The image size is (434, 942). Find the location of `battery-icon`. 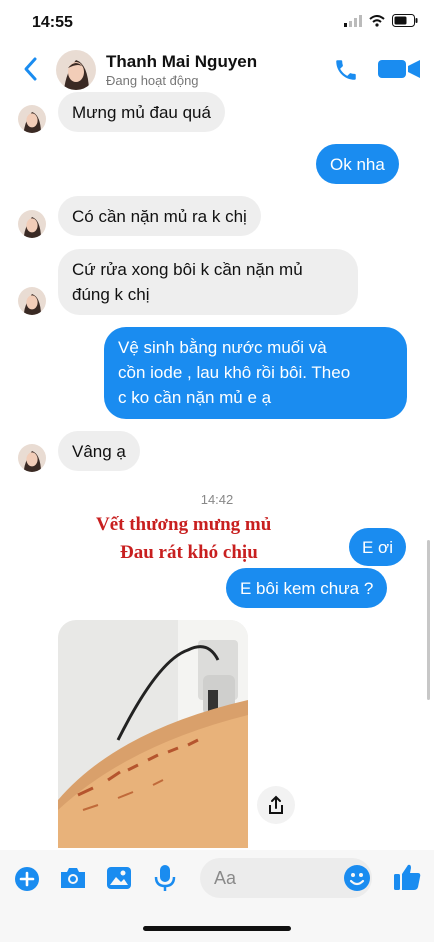

battery-icon is located at coordinates (405, 20).